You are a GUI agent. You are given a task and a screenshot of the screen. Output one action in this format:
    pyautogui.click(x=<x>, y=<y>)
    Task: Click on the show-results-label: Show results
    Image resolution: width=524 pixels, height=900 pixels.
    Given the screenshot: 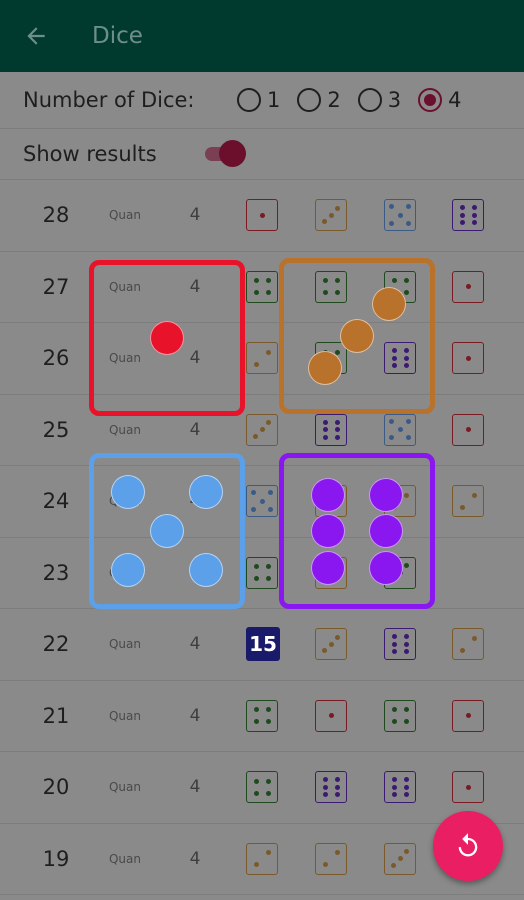 What is the action you would take?
    pyautogui.click(x=90, y=154)
    